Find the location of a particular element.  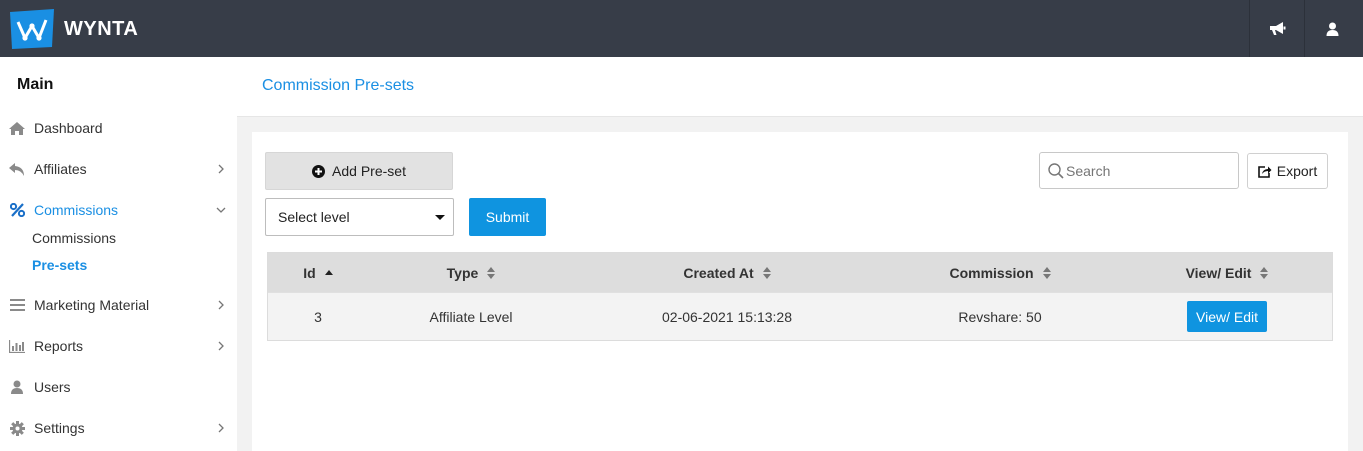

column-header-type: Type is located at coordinates (471, 272).